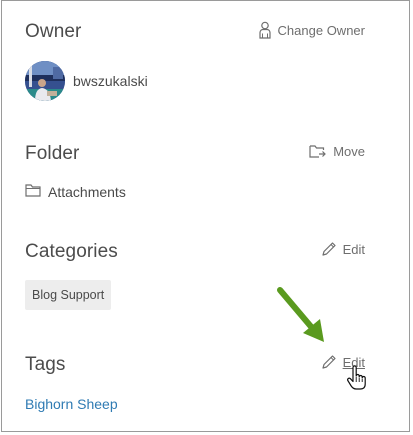 The height and width of the screenshot is (435, 413). Describe the element at coordinates (33, 191) in the screenshot. I see `folder-icon` at that location.